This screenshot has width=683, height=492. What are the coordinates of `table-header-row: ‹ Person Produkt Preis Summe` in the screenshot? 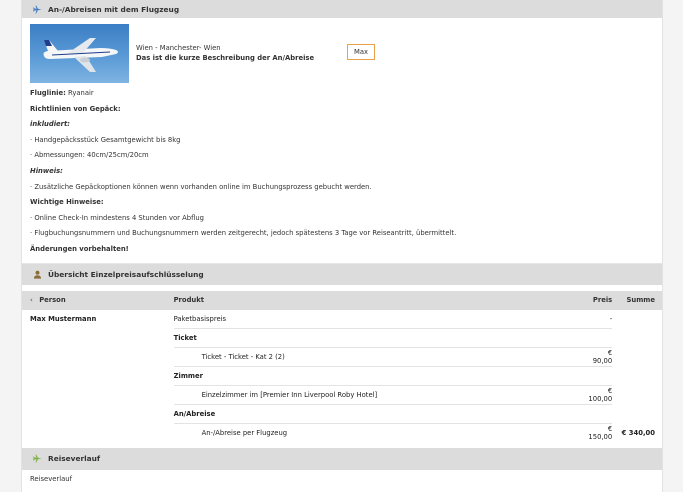 It's located at (342, 300).